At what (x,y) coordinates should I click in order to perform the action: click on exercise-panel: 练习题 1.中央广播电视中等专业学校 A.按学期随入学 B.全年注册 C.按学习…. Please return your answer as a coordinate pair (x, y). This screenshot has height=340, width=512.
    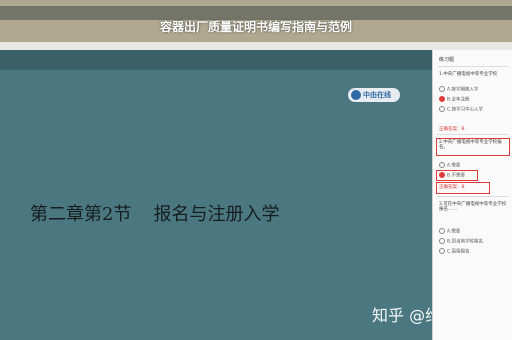
    Looking at the image, I should click on (472, 195).